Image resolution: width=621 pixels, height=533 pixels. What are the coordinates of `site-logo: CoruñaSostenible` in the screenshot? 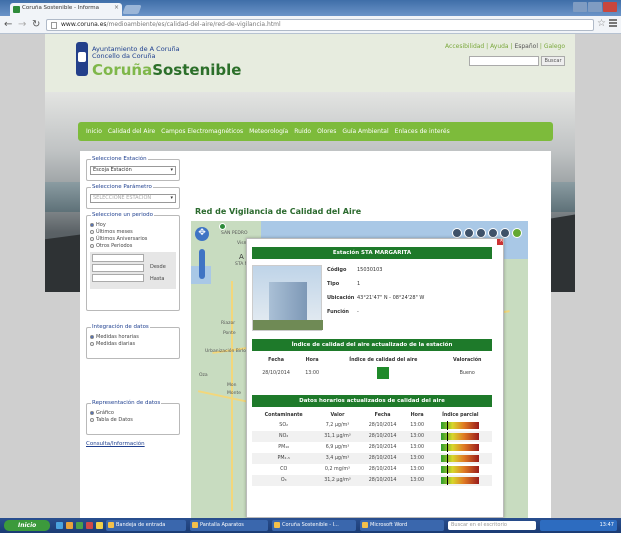 It's located at (166, 70).